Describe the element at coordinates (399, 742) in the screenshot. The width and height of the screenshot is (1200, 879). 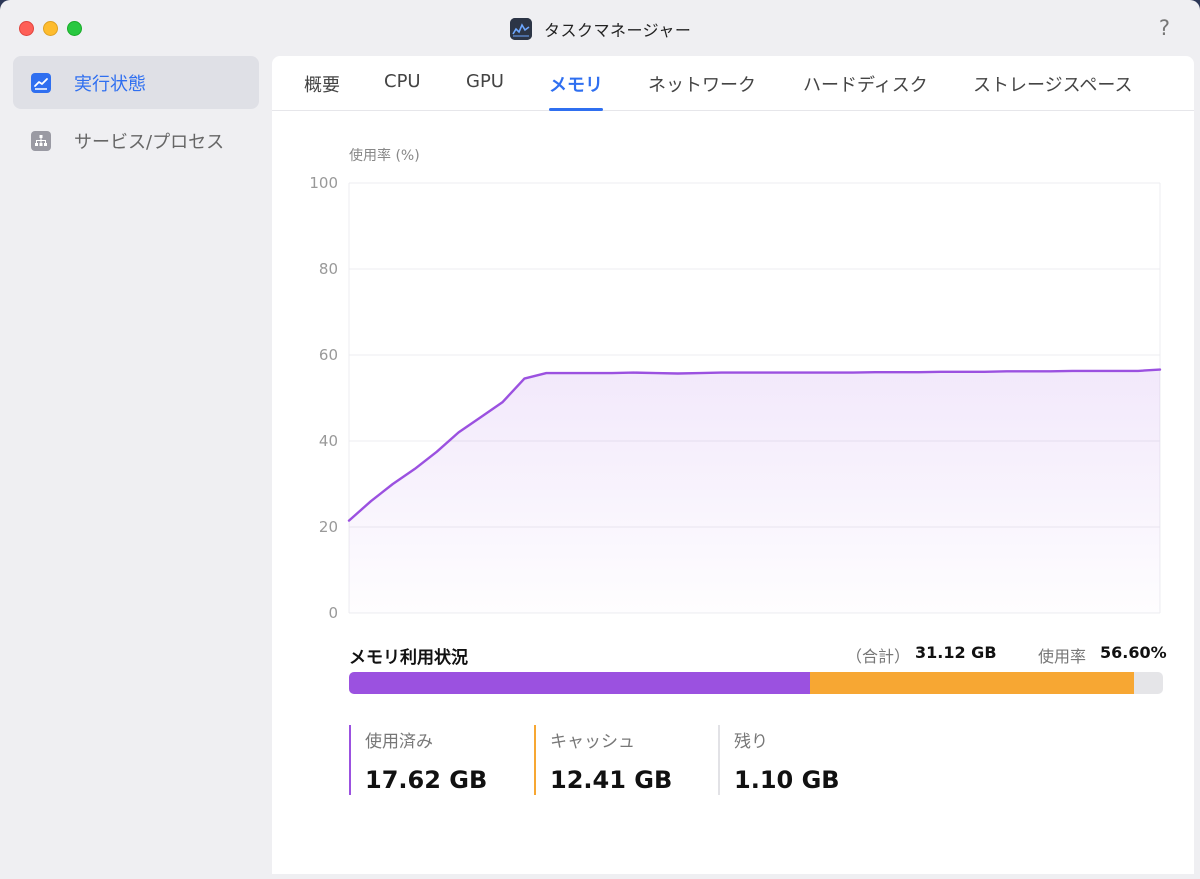
I see `legend-used-label: 使用済み` at that location.